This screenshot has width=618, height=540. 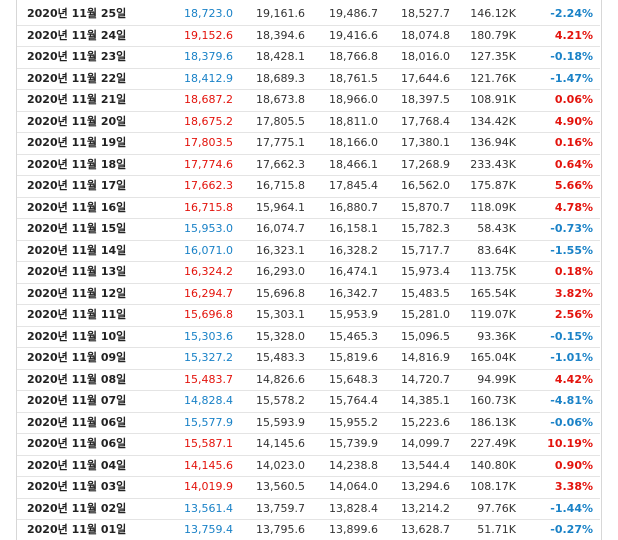 I want to click on close-price-cell: 13,759.4, so click(x=208, y=529).